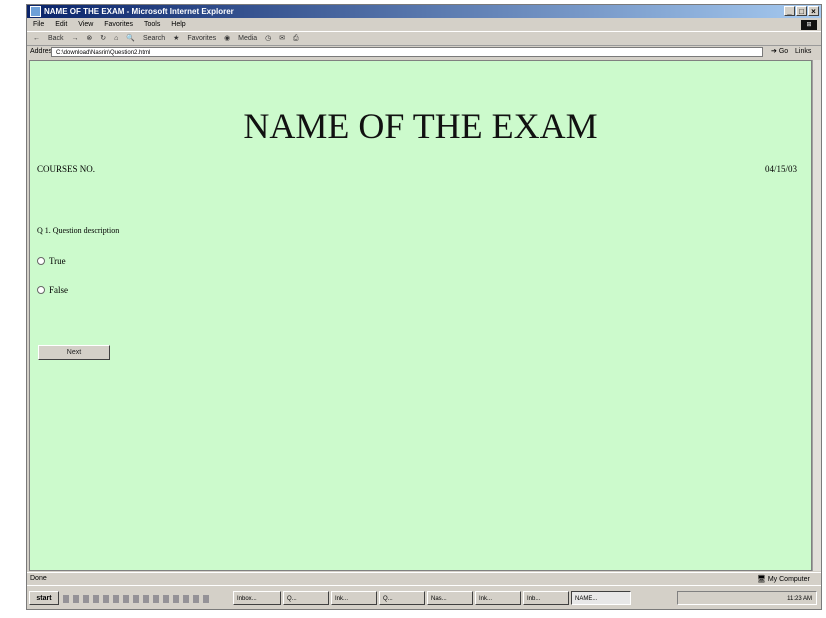 The height and width of the screenshot is (618, 826). What do you see at coordinates (420, 126) in the screenshot?
I see `exam-title: NAME OF THE EXAM` at bounding box center [420, 126].